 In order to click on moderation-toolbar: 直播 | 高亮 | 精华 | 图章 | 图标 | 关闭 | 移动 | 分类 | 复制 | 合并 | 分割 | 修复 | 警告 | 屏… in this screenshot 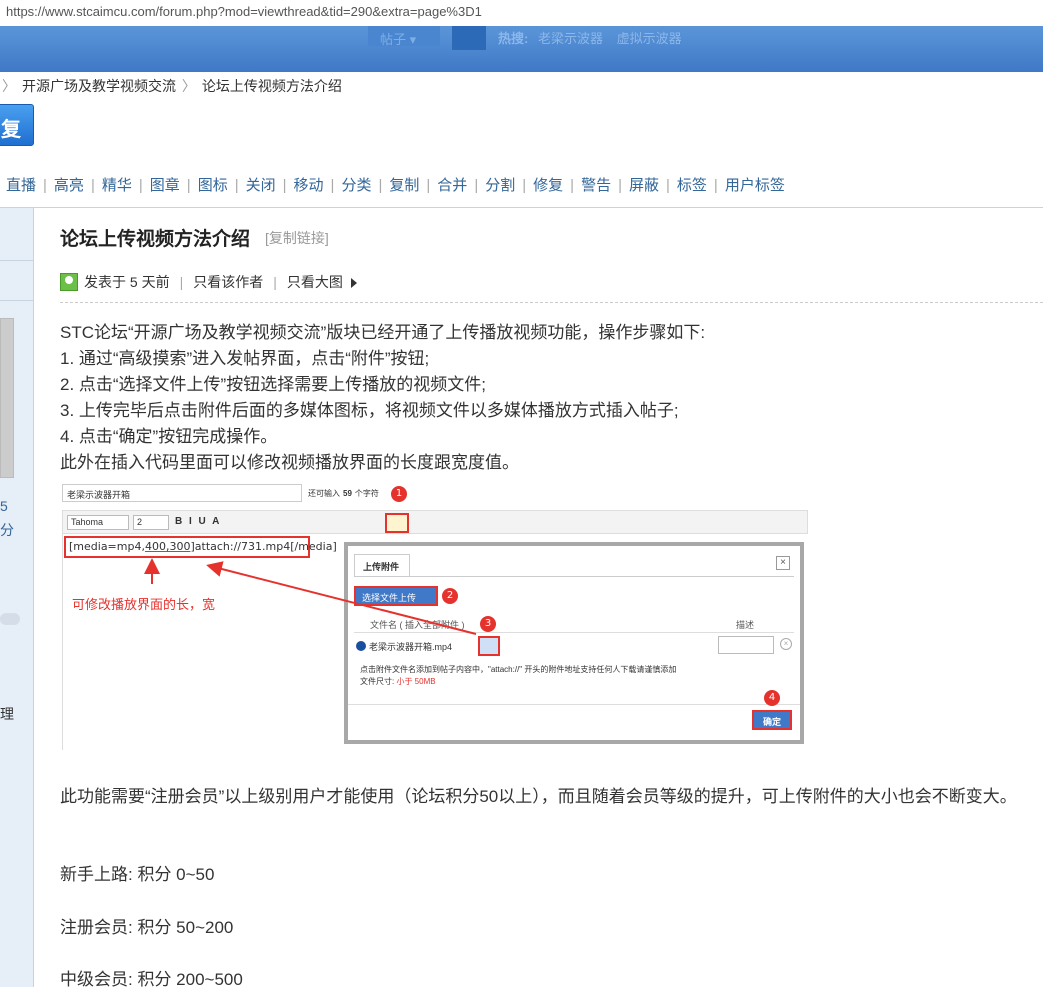, I will do `click(392, 184)`.